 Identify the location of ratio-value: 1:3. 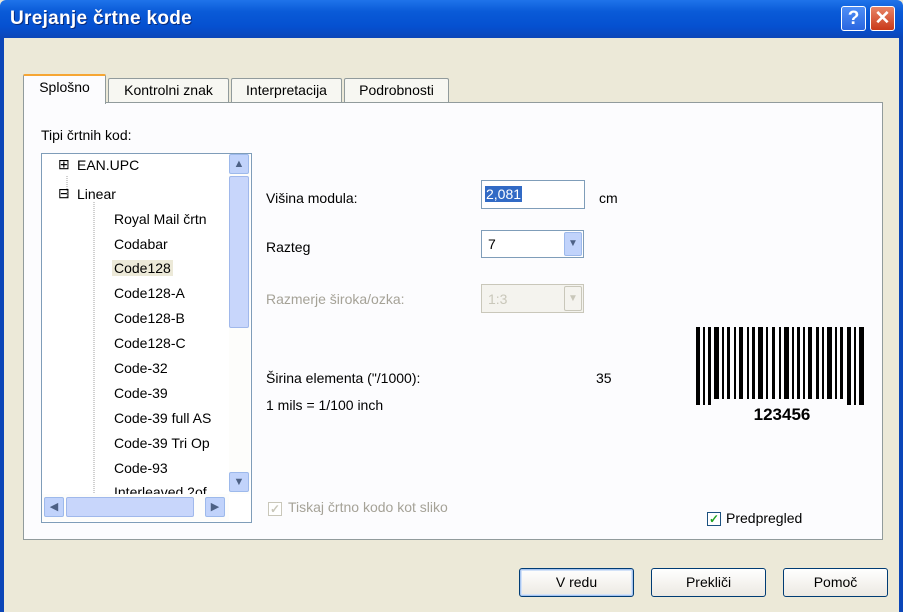
(498, 299).